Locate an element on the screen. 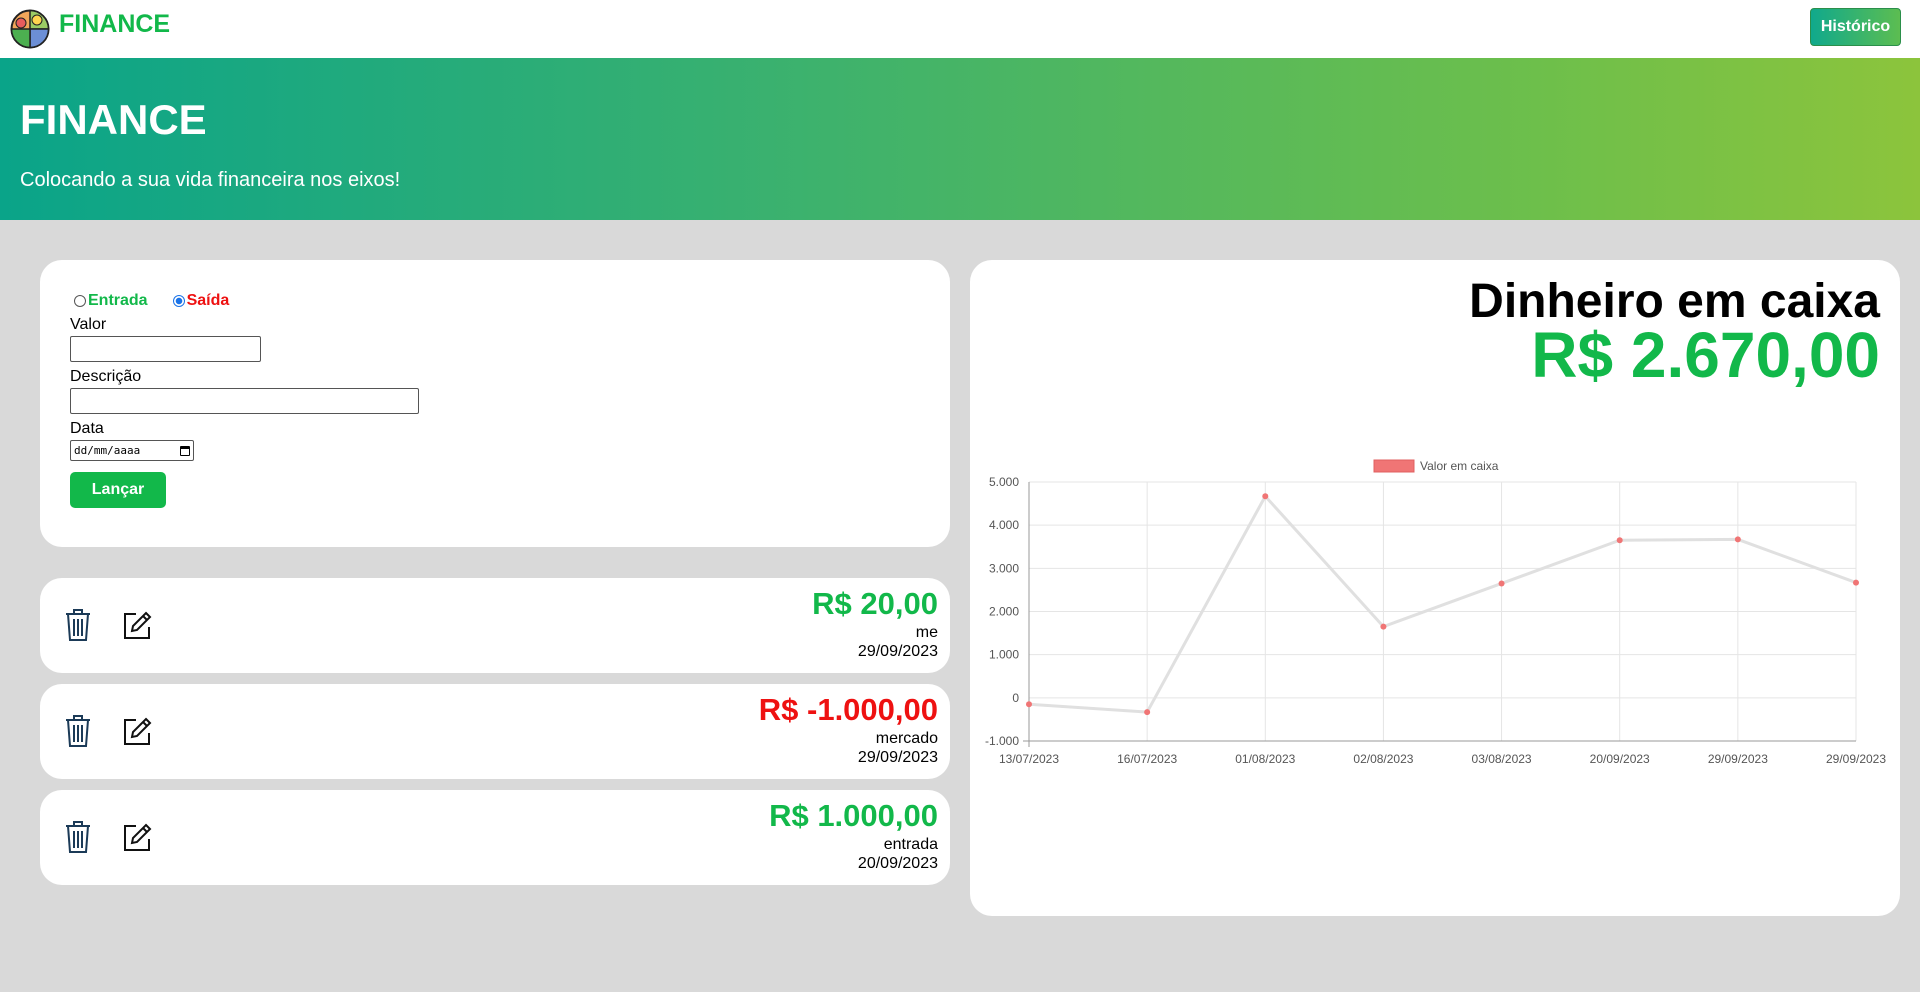 The height and width of the screenshot is (992, 1920). submit-button: Lançar is located at coordinates (118, 490).